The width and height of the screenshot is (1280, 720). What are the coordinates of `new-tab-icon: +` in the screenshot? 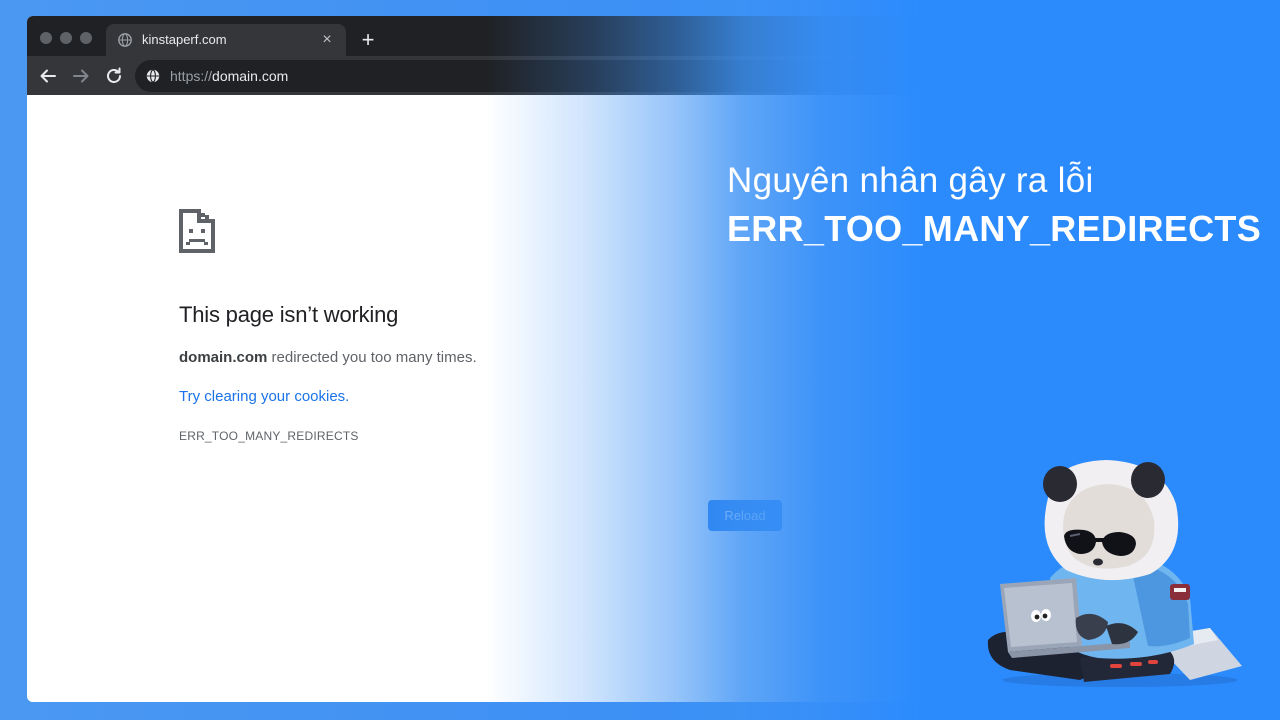 It's located at (368, 40).